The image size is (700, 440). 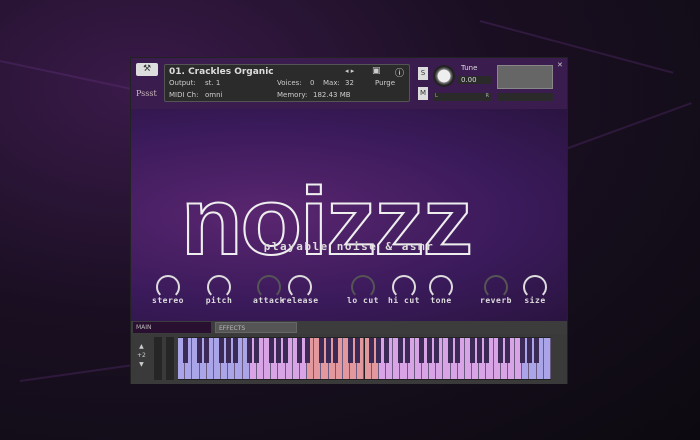 What do you see at coordinates (170, 358) in the screenshot?
I see `mod-wheel` at bounding box center [170, 358].